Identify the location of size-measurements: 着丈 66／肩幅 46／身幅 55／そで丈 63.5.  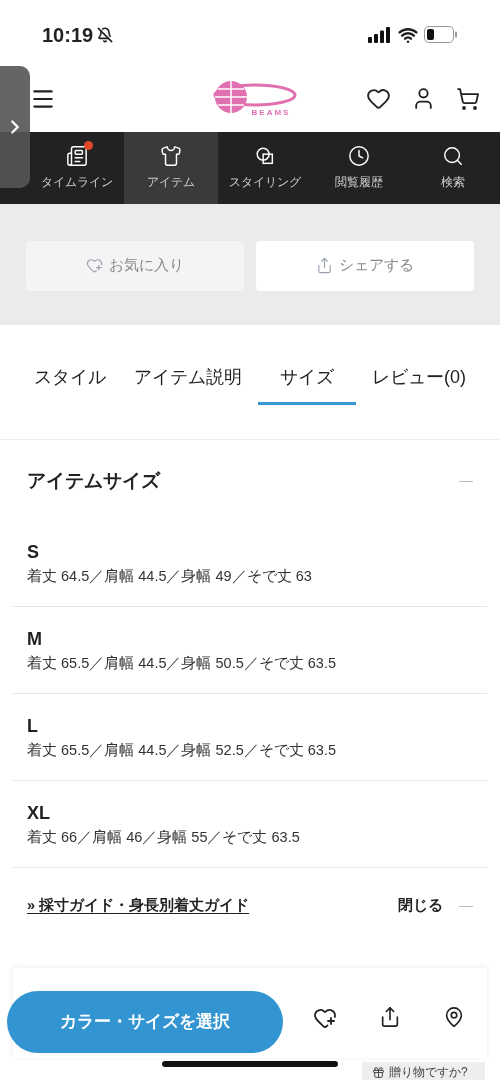
(164, 837).